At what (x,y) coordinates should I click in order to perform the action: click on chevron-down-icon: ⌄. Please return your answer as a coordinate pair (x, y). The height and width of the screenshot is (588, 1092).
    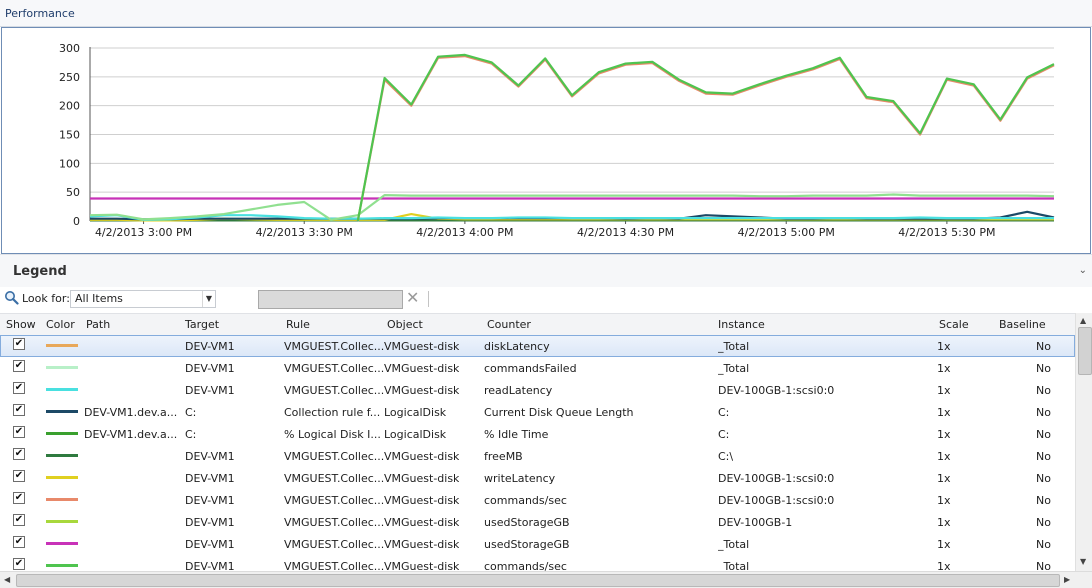
    Looking at the image, I should click on (1083, 270).